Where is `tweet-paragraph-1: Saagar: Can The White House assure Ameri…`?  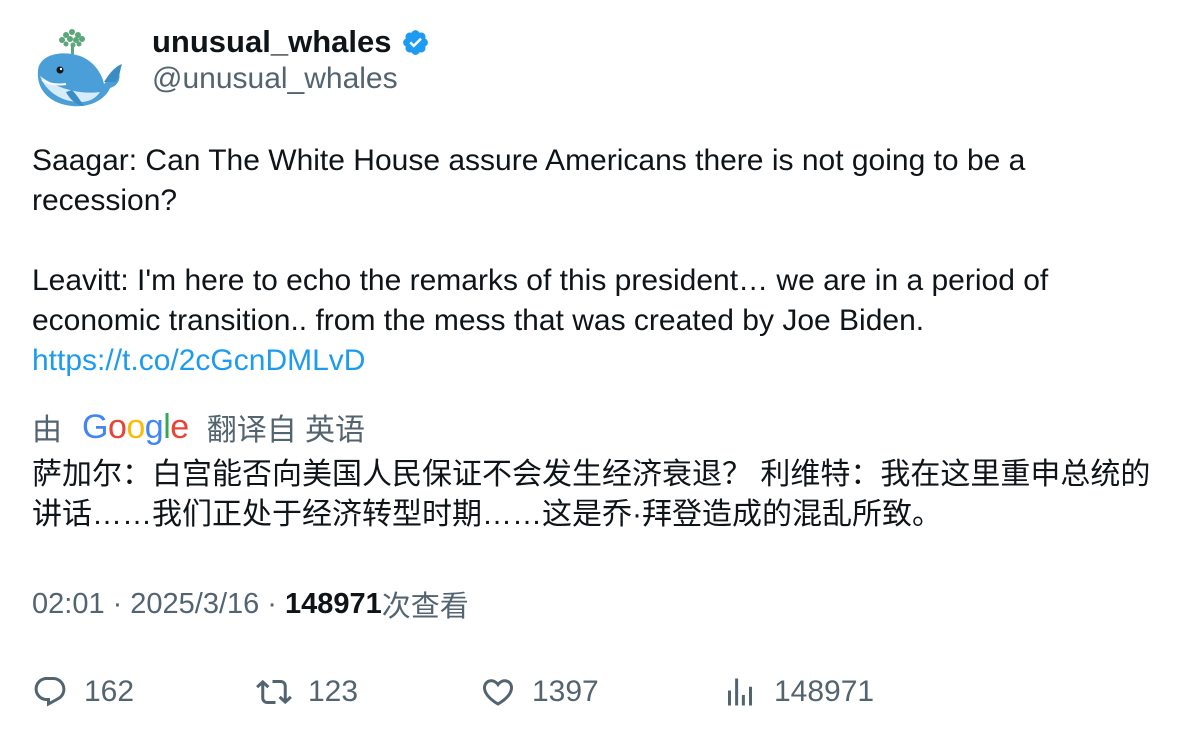 tweet-paragraph-1: Saagar: Can The White House assure Ameri… is located at coordinates (529, 180).